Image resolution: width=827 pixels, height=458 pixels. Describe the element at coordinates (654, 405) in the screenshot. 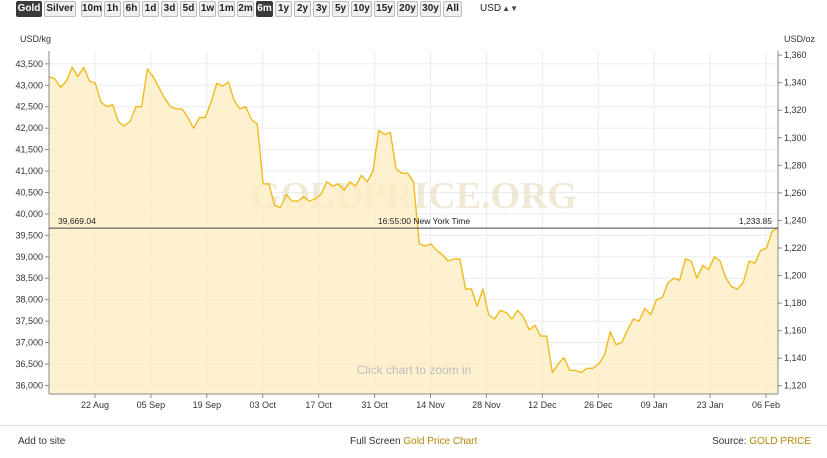

I see `x-tick-label: 09 Jan` at that location.